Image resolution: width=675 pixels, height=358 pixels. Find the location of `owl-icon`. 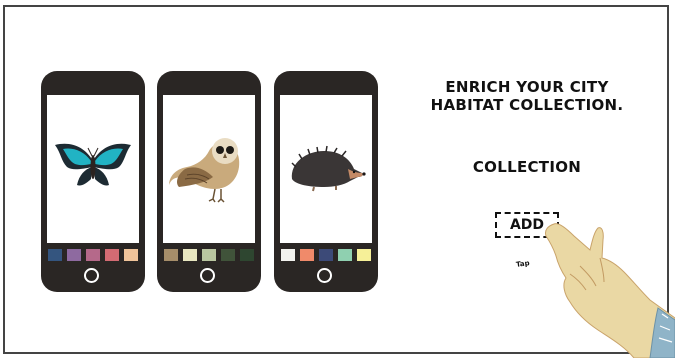

owl-icon is located at coordinates (204, 170).